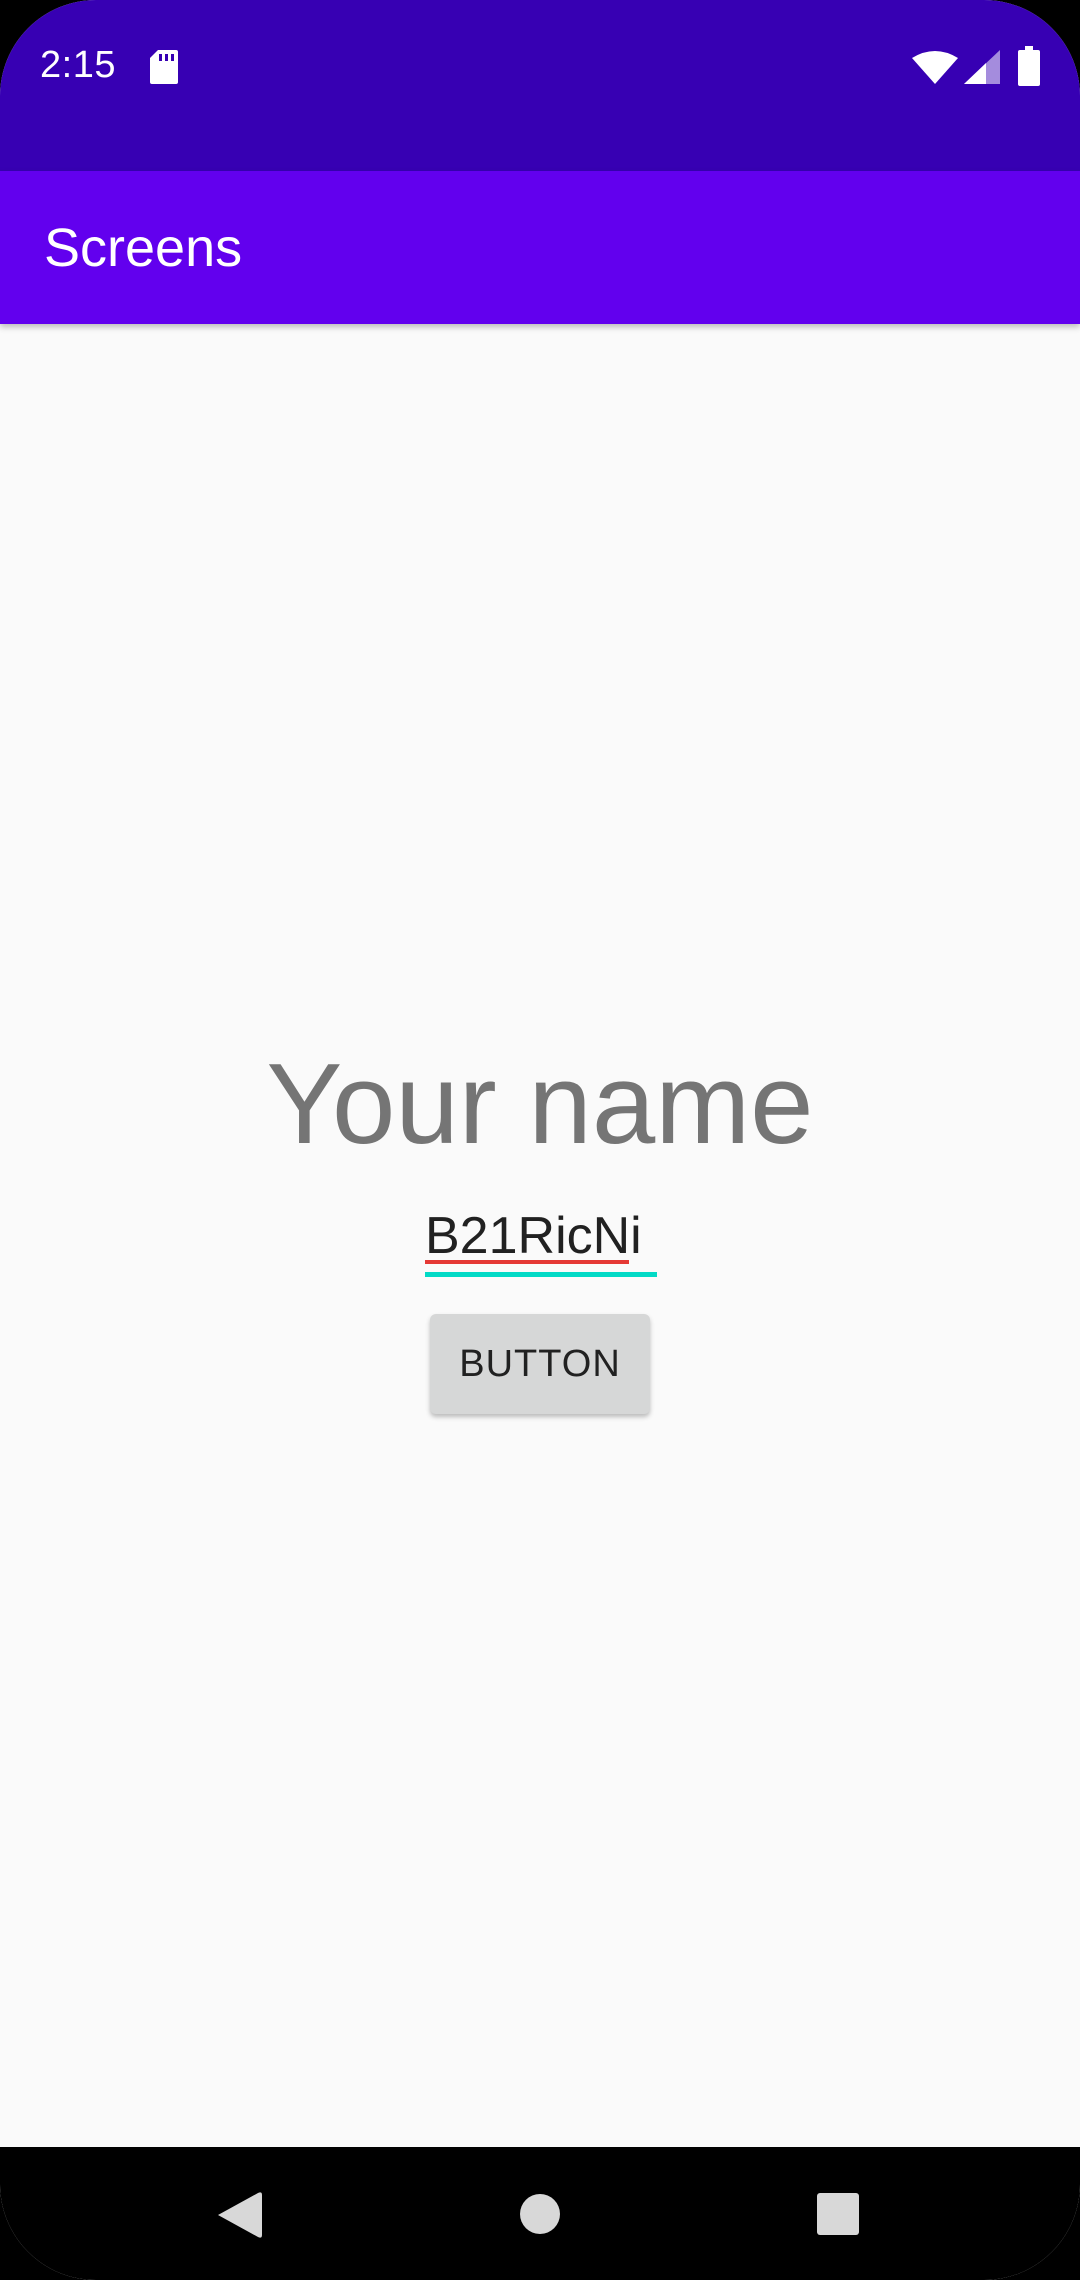 The height and width of the screenshot is (2280, 1080). Describe the element at coordinates (935, 67) in the screenshot. I see `wifi-icon` at that location.